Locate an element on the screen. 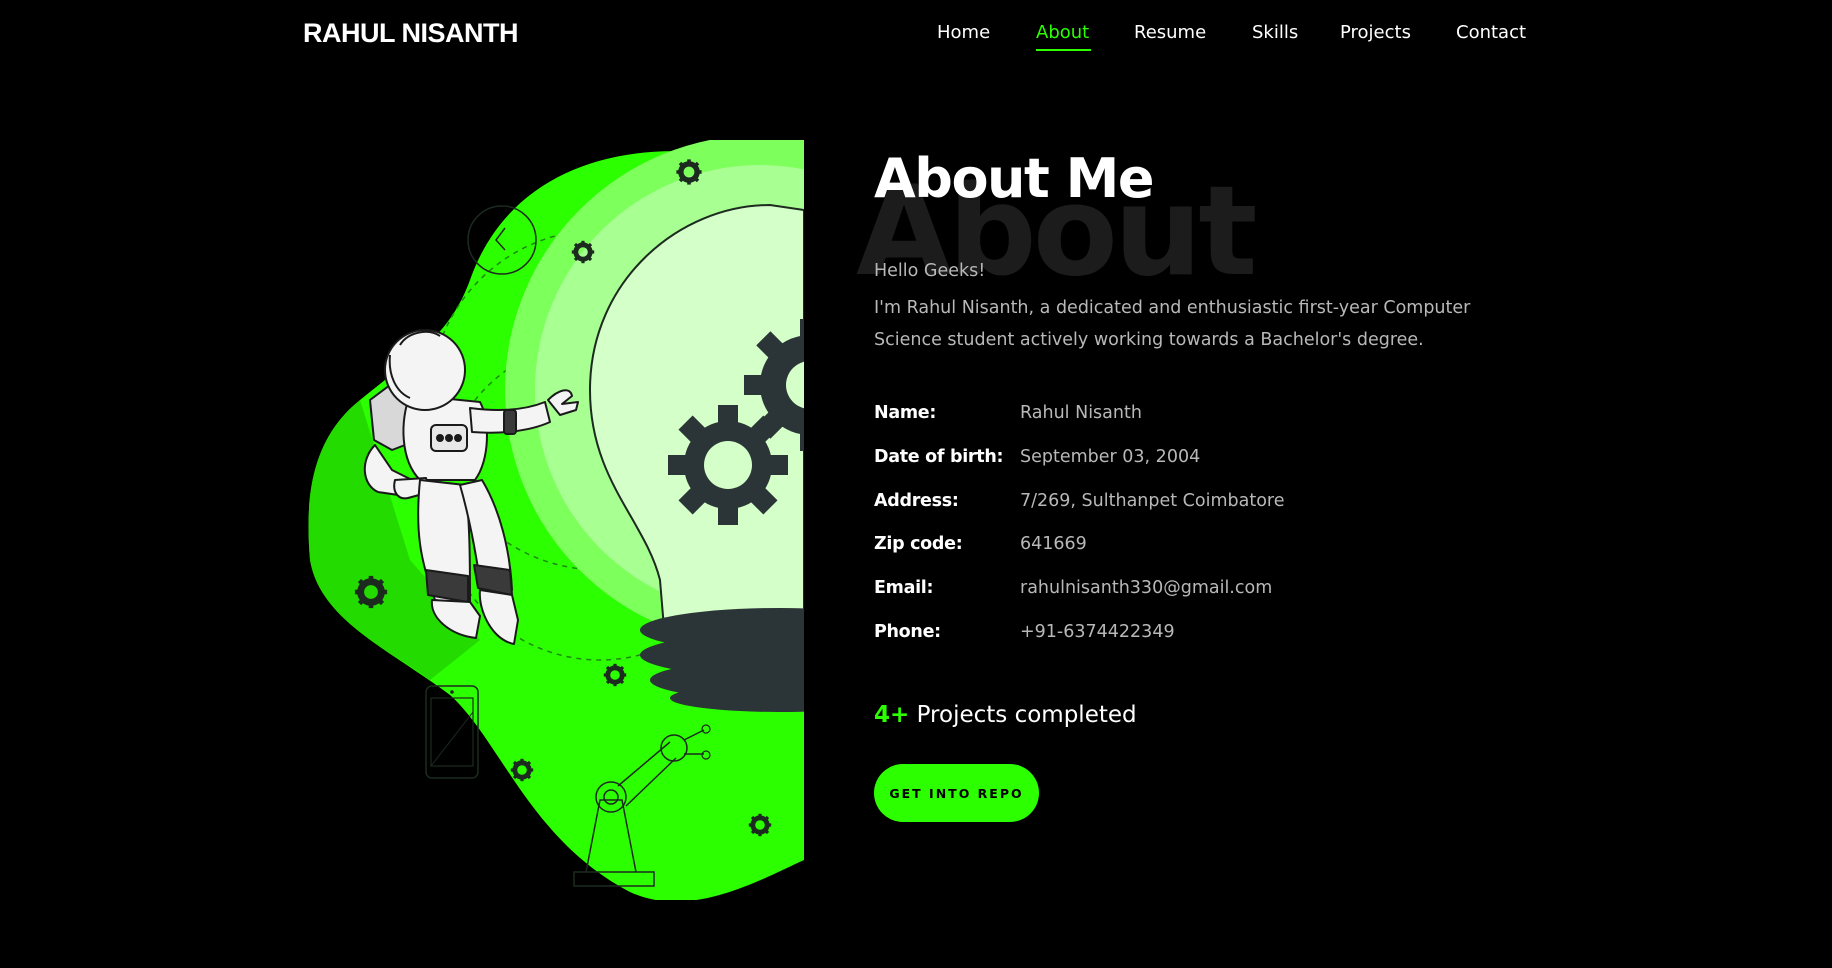 This screenshot has width=1832, height=968. projects-label: Projects completed is located at coordinates (1026, 715).